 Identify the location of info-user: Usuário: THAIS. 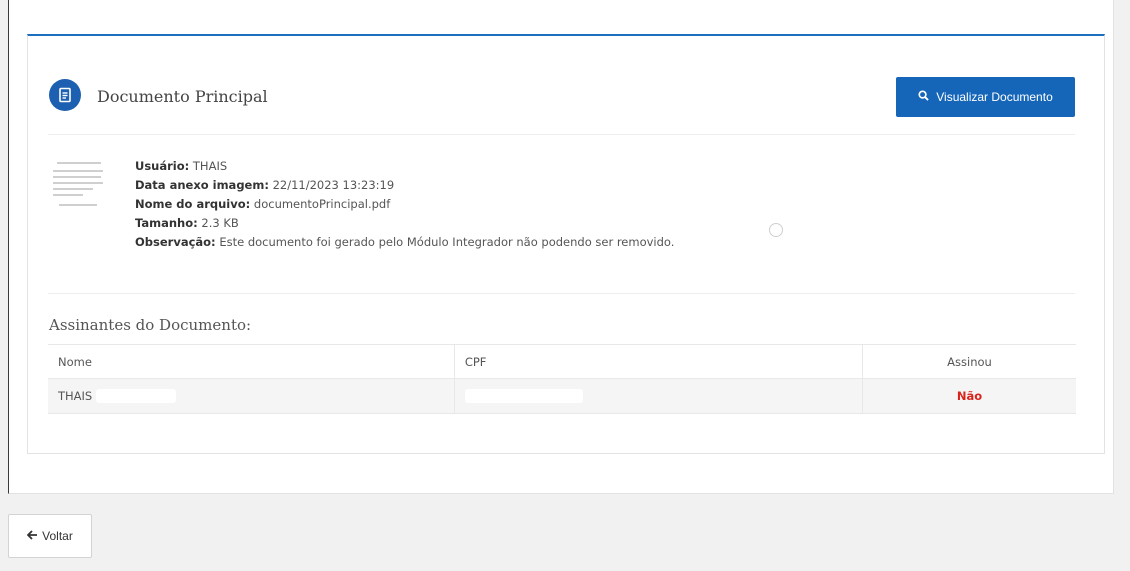
(181, 166).